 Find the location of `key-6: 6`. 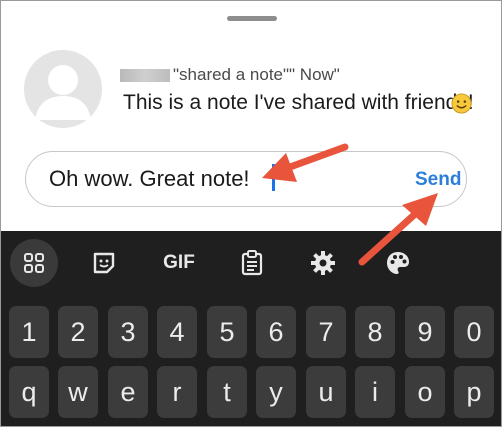

key-6: 6 is located at coordinates (276, 332).